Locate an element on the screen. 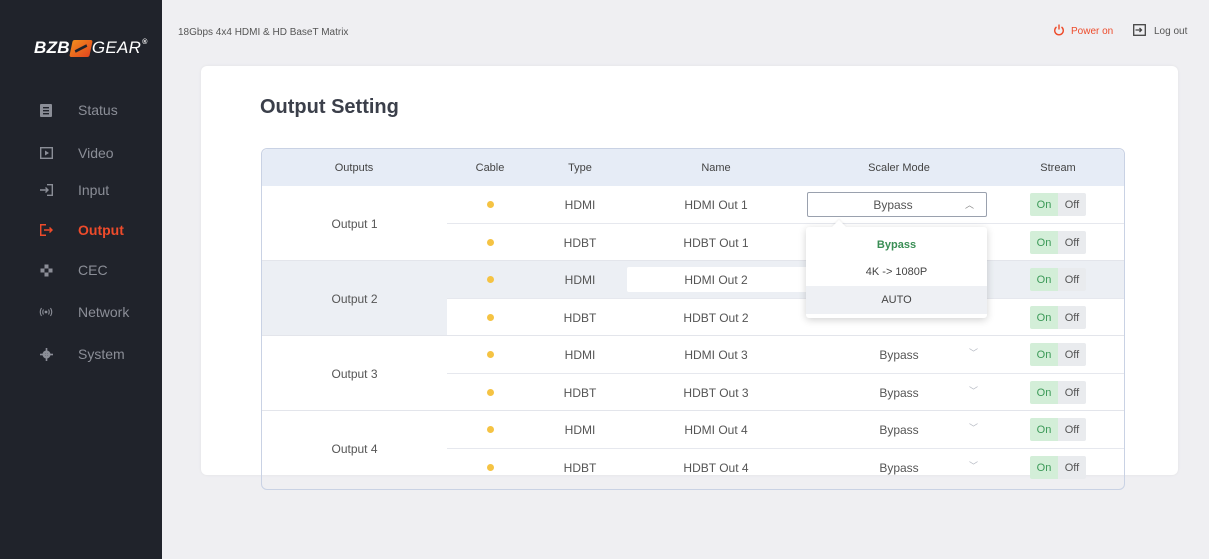  sidebar-item-cec: CEC is located at coordinates (81, 270).